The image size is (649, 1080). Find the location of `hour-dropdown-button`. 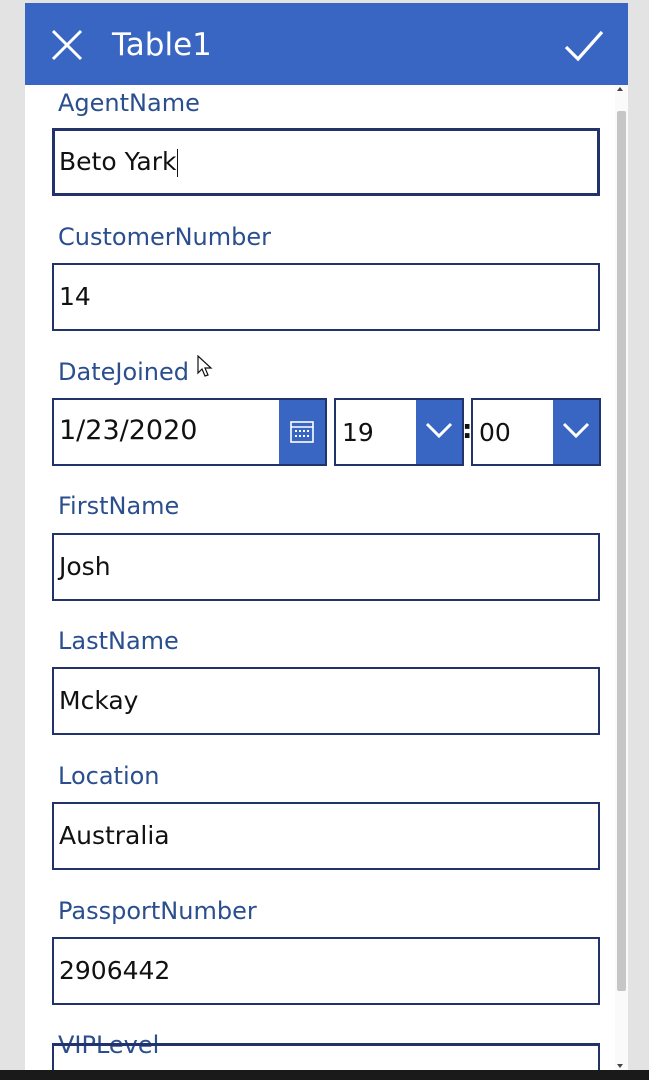

hour-dropdown-button is located at coordinates (439, 432).